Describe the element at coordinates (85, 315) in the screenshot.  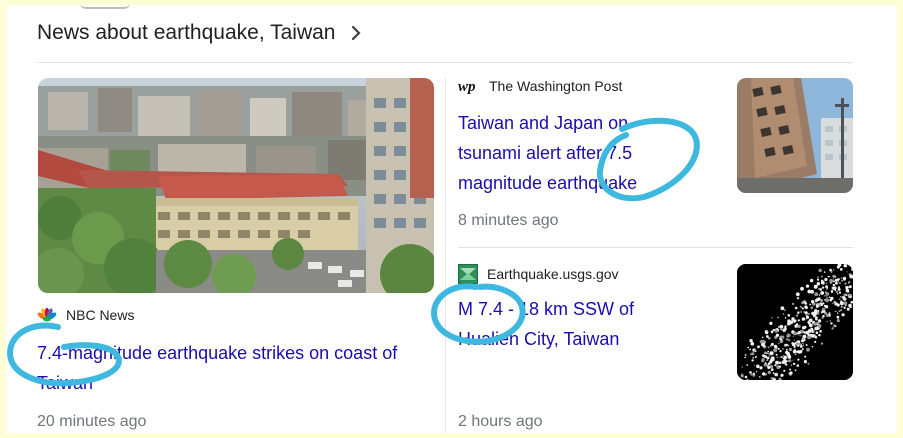
I see `article-1-source: NBC News` at that location.